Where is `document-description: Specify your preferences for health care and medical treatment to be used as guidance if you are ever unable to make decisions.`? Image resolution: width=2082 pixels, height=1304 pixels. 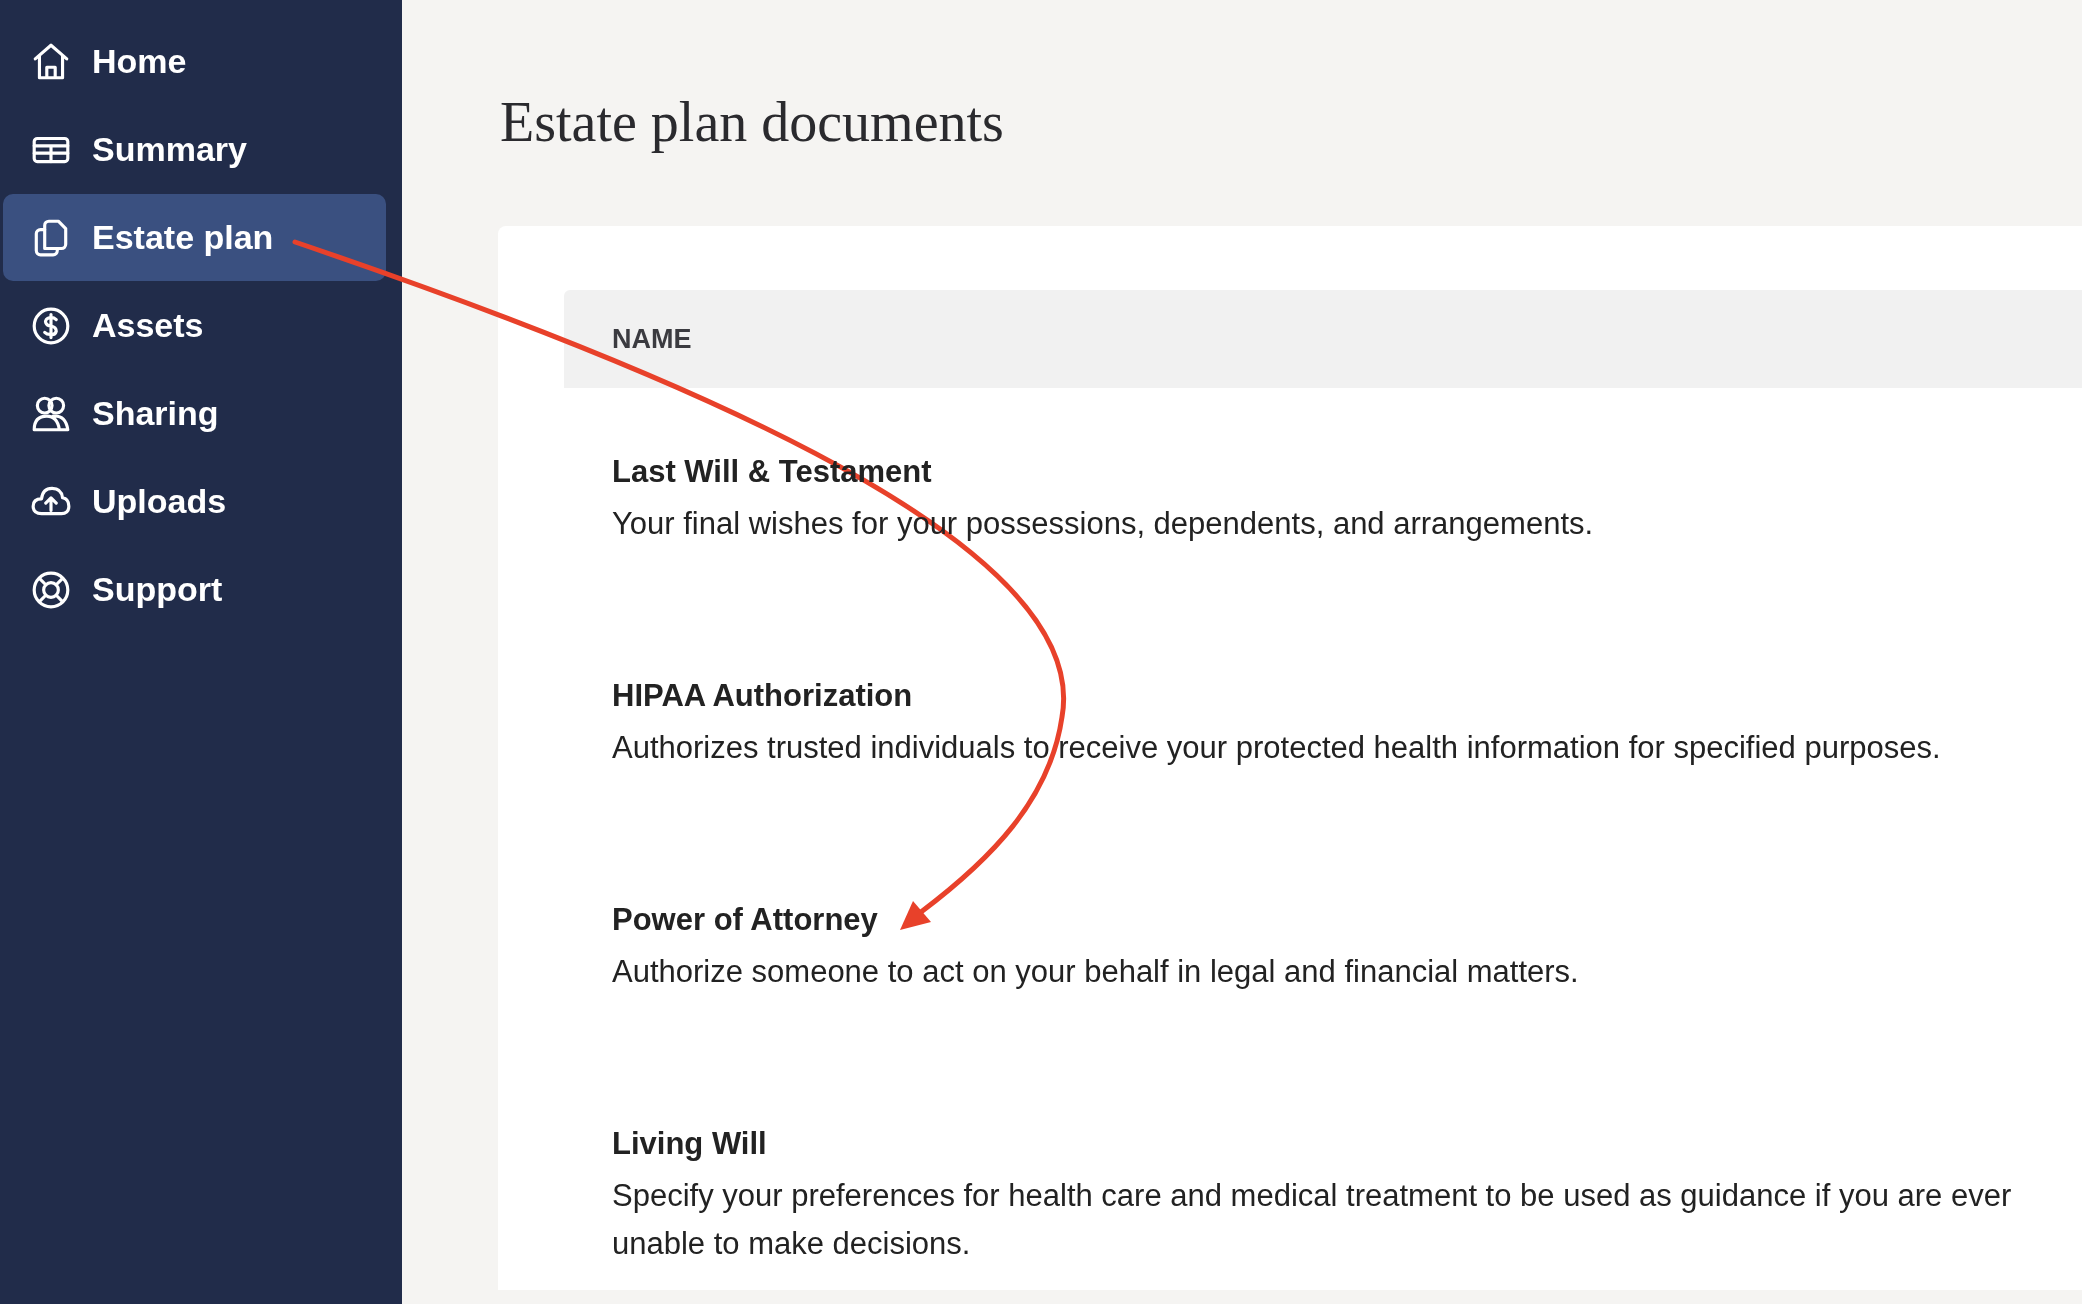 document-description: Specify your preferences for health care and medical treatment to be used as guidance if you are ever unable to make decisions. is located at coordinates (1312, 1220).